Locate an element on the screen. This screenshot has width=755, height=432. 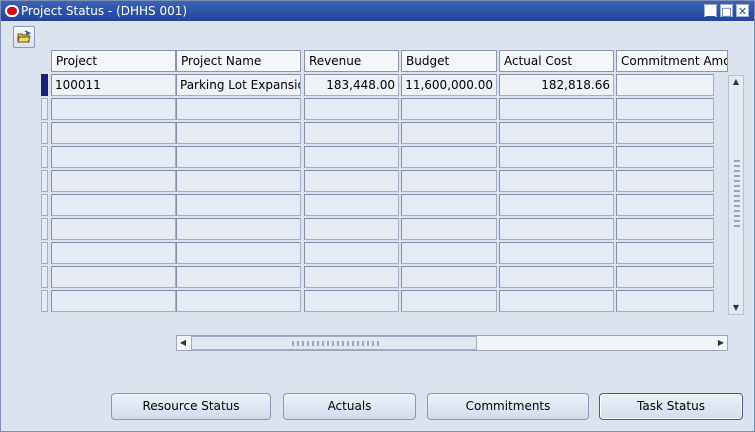
cell-actual-cost: 182,818.66 is located at coordinates (556, 85).